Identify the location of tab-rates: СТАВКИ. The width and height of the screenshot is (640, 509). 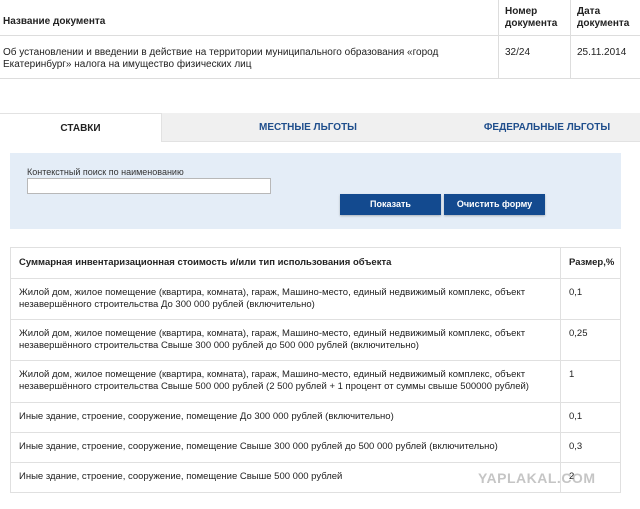
(81, 127).